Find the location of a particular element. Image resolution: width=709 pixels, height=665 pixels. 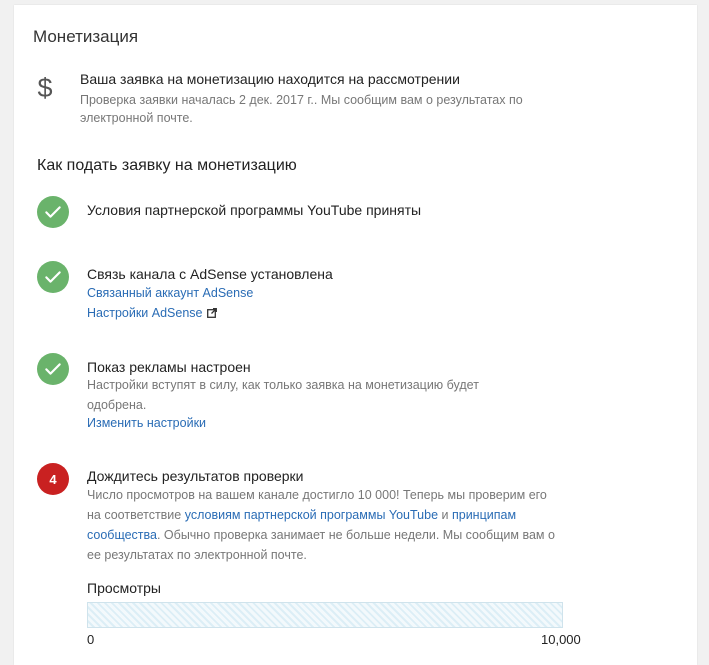

page-title: Монетизация is located at coordinates (86, 36).